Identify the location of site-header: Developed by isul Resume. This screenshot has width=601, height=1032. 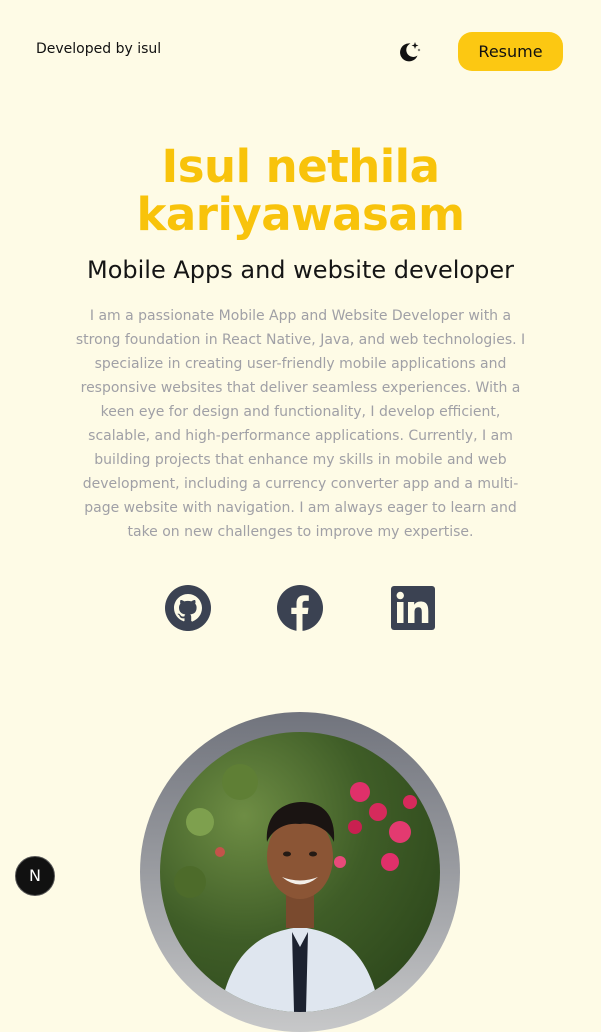
(300, 50).